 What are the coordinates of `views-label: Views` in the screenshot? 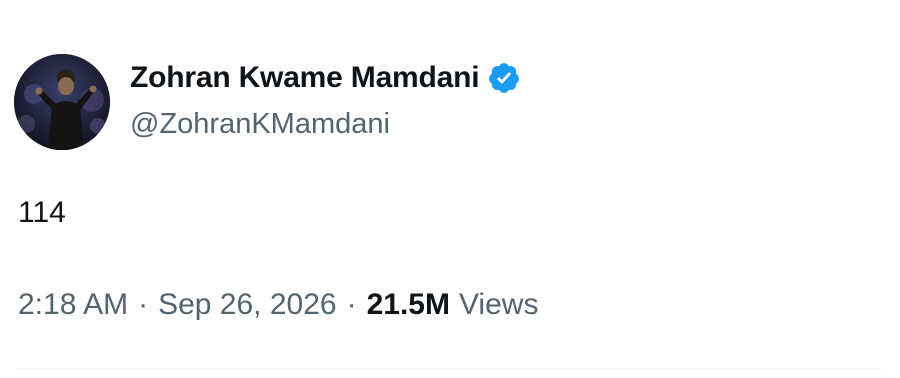 It's located at (498, 305).